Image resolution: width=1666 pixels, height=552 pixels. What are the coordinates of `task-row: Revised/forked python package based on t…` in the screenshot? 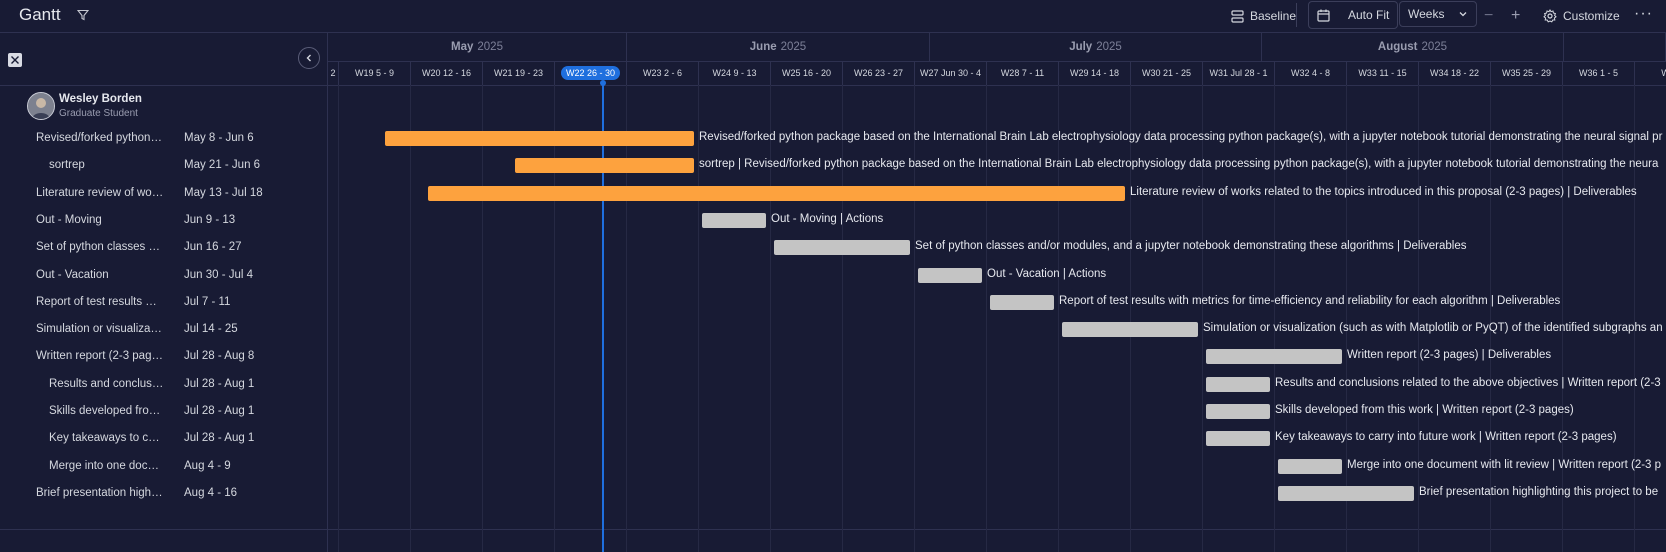 It's located at (163, 139).